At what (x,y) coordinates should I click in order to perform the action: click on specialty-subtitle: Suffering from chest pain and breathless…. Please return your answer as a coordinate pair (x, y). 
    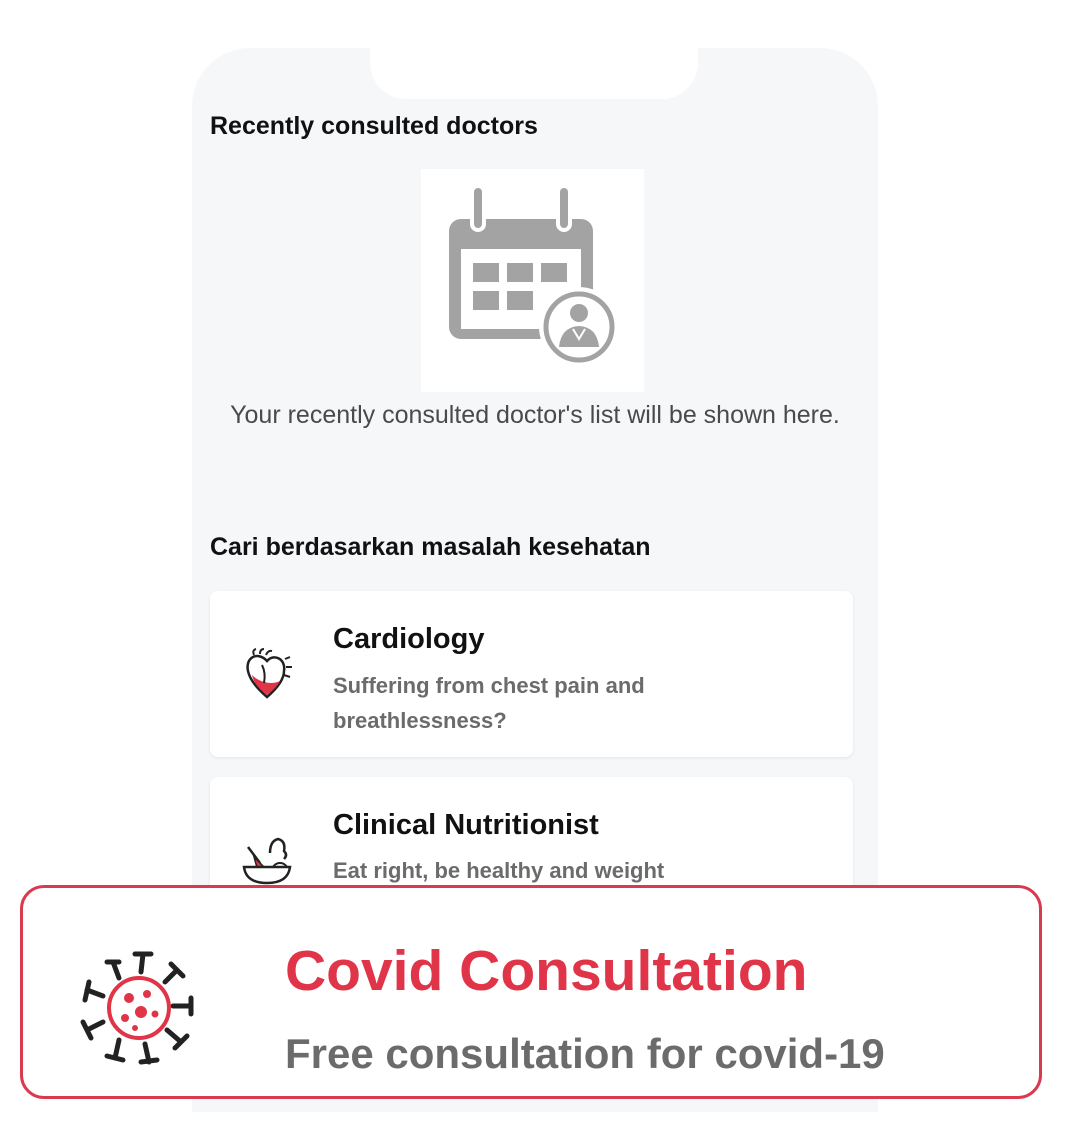
    Looking at the image, I should click on (489, 703).